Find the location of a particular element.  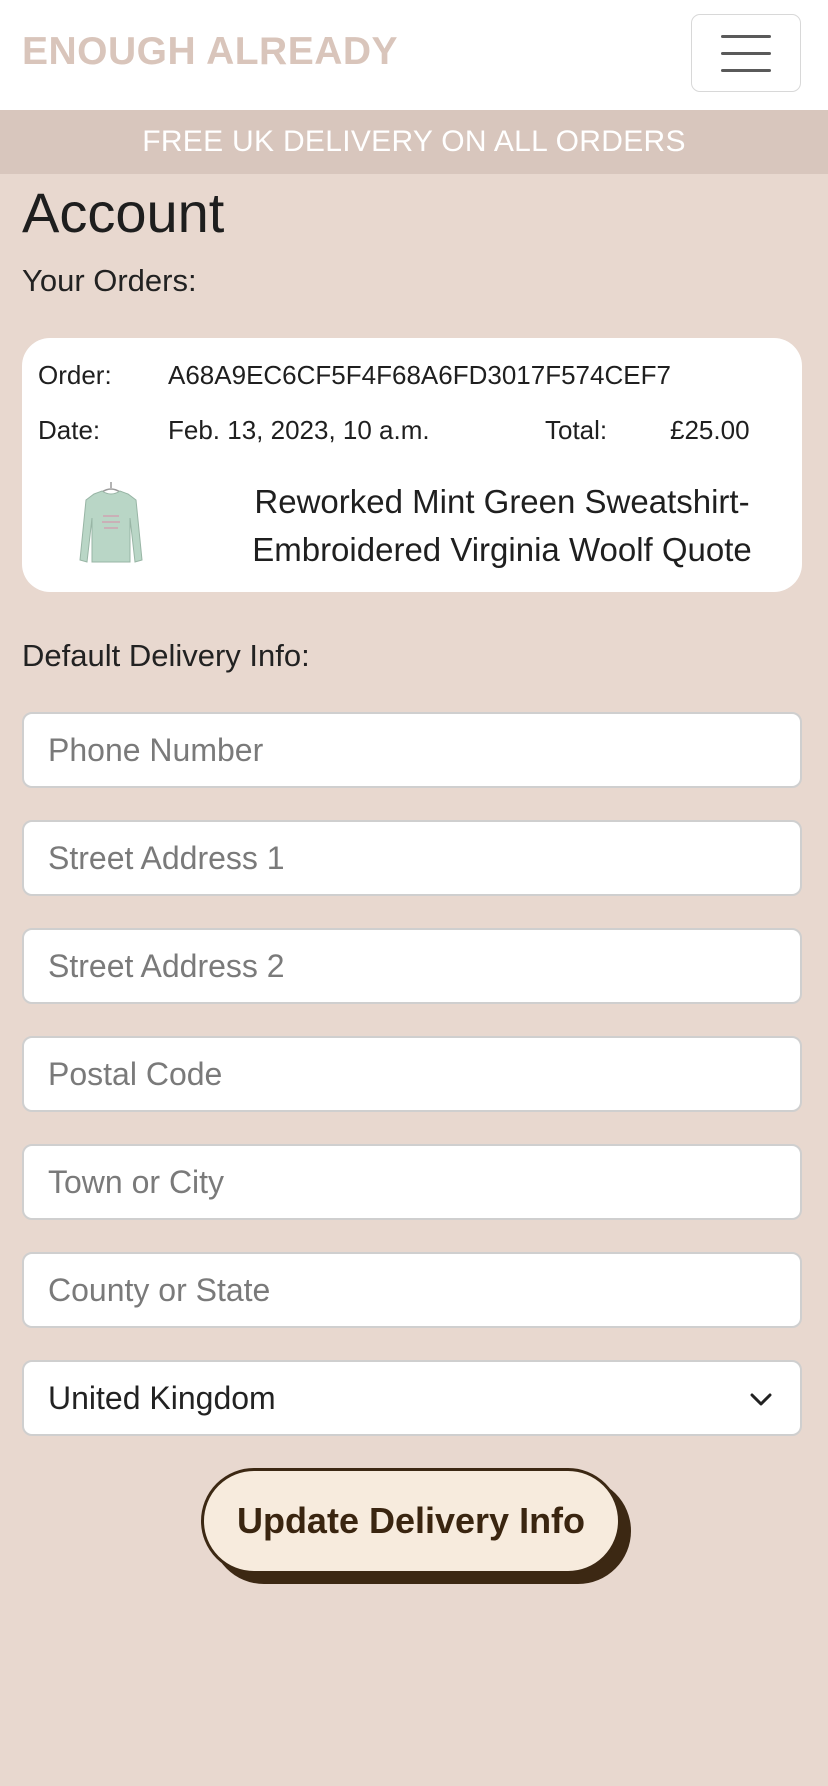

street-address-1-input is located at coordinates (412, 858).